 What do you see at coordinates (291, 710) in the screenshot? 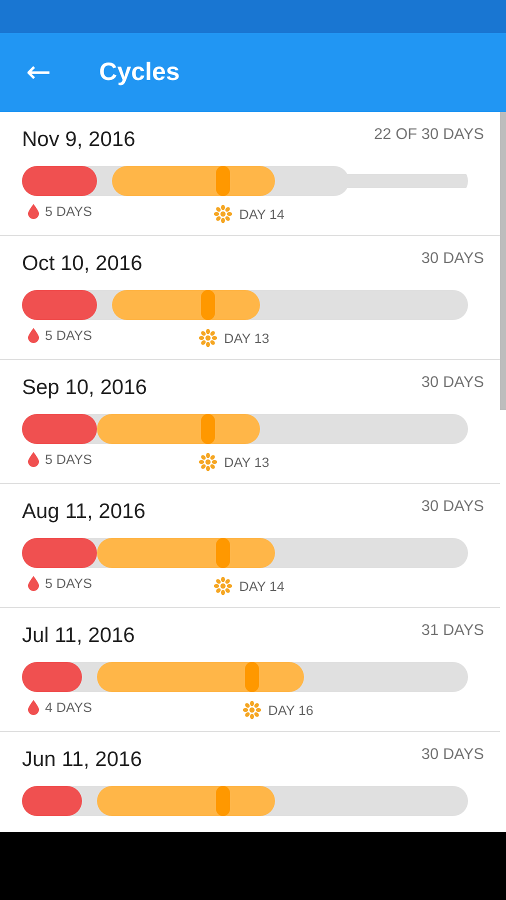
I see `ovulation-day: DAY 16` at bounding box center [291, 710].